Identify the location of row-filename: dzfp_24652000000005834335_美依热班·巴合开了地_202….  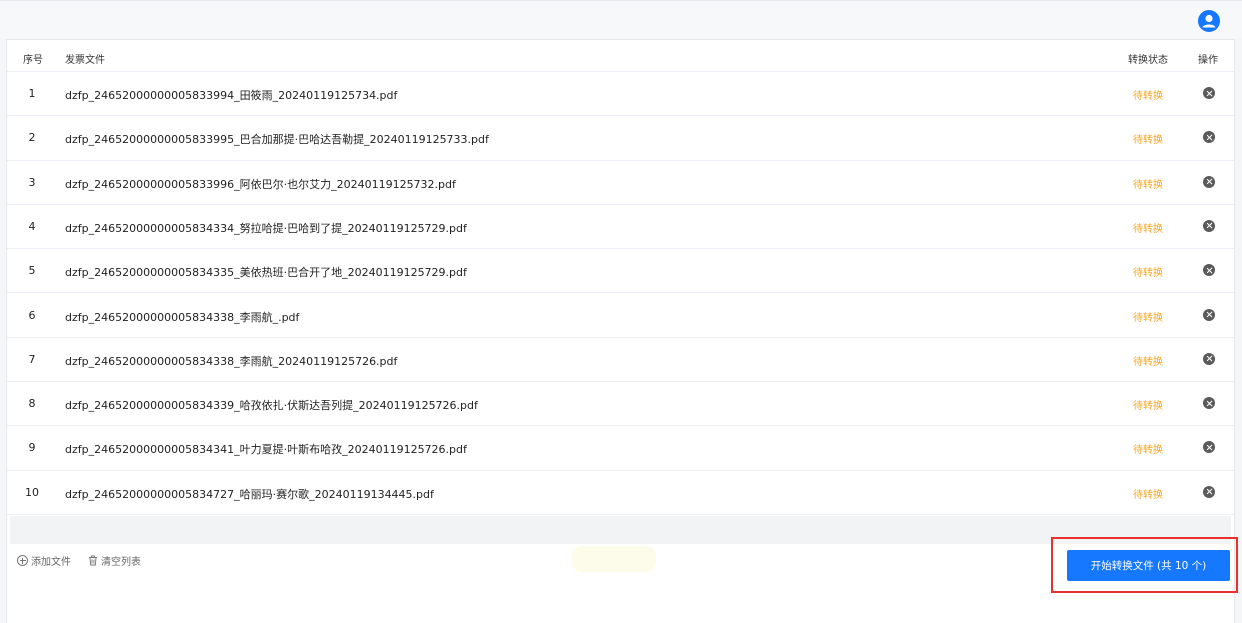
(266, 273).